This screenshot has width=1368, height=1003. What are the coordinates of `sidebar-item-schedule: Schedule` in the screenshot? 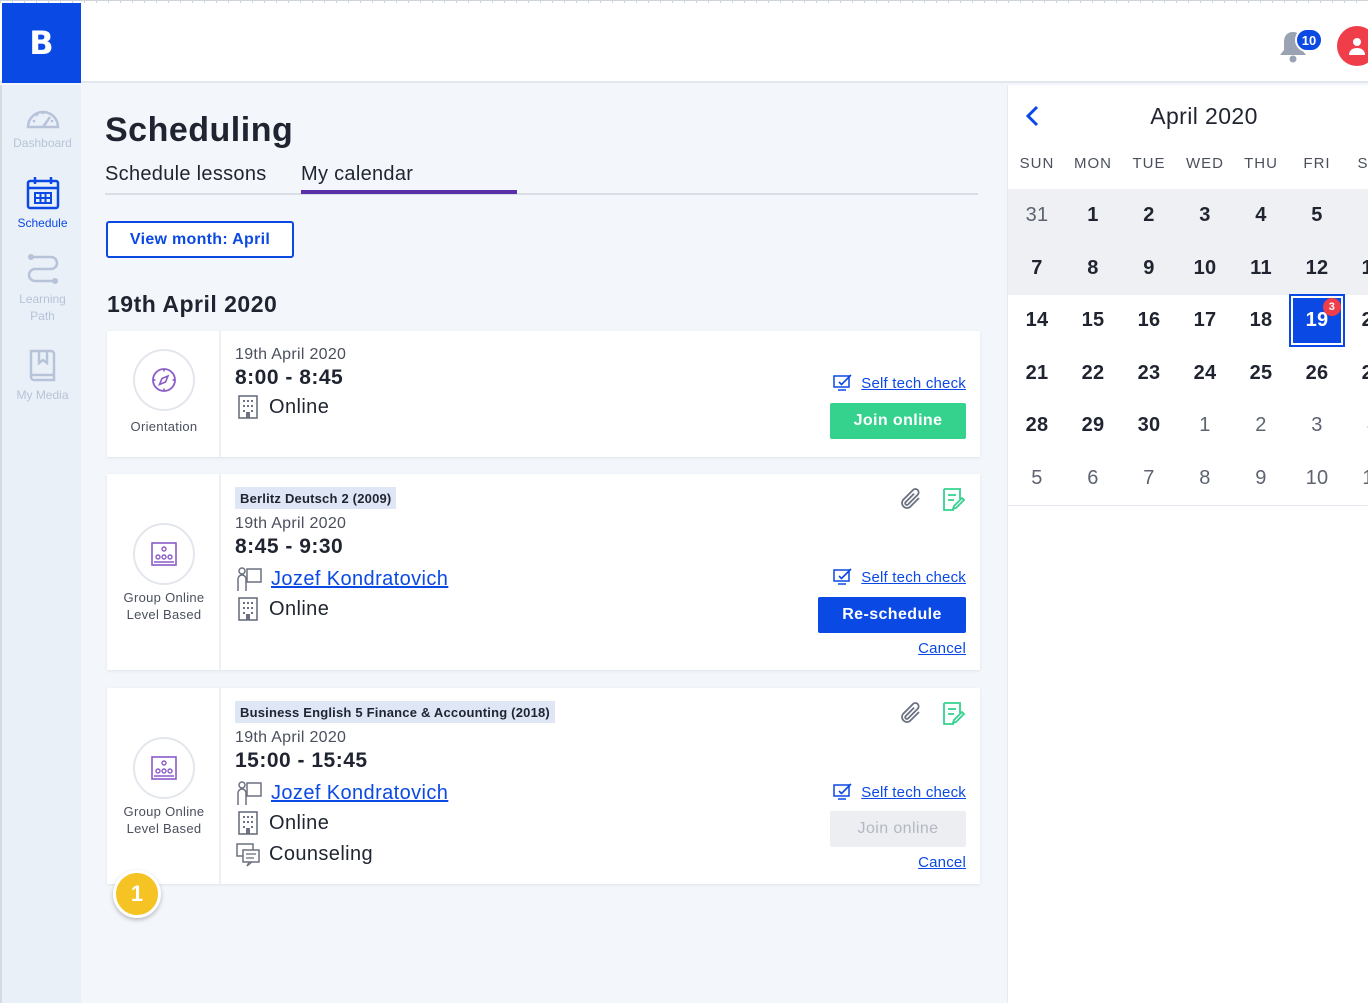 It's located at (42, 203).